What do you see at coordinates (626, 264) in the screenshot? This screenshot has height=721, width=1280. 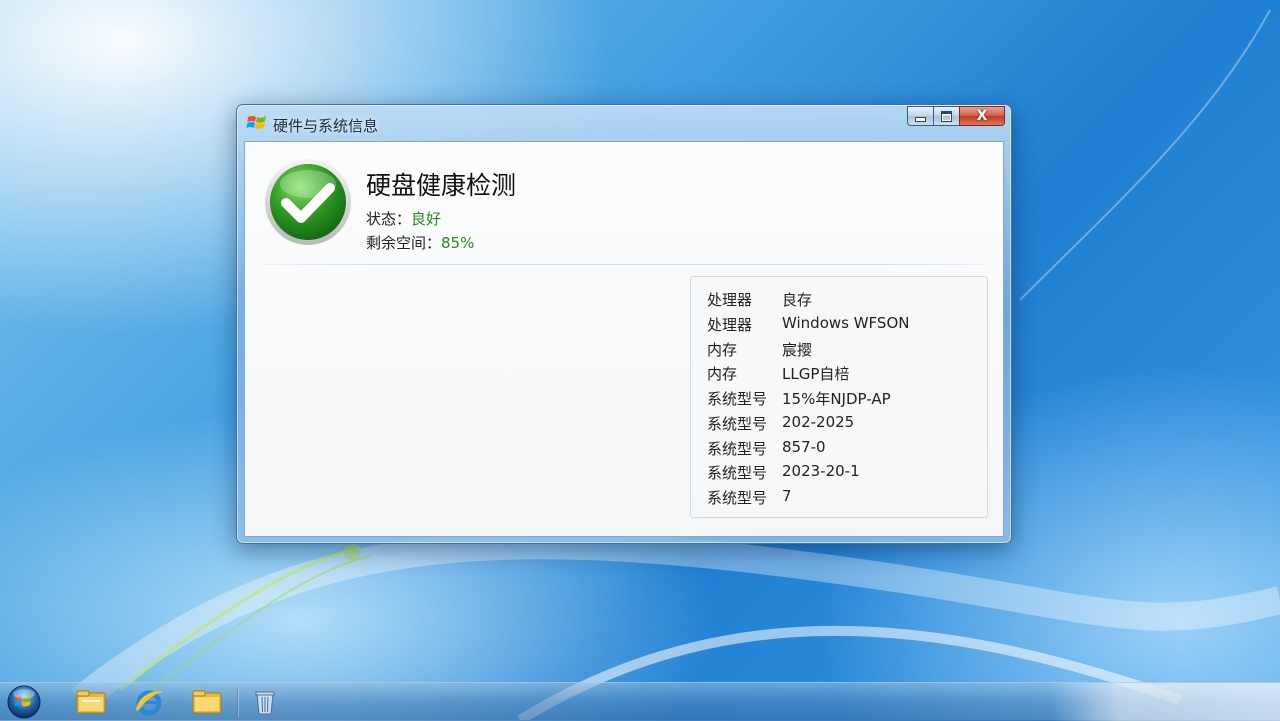 I see `divider` at bounding box center [626, 264].